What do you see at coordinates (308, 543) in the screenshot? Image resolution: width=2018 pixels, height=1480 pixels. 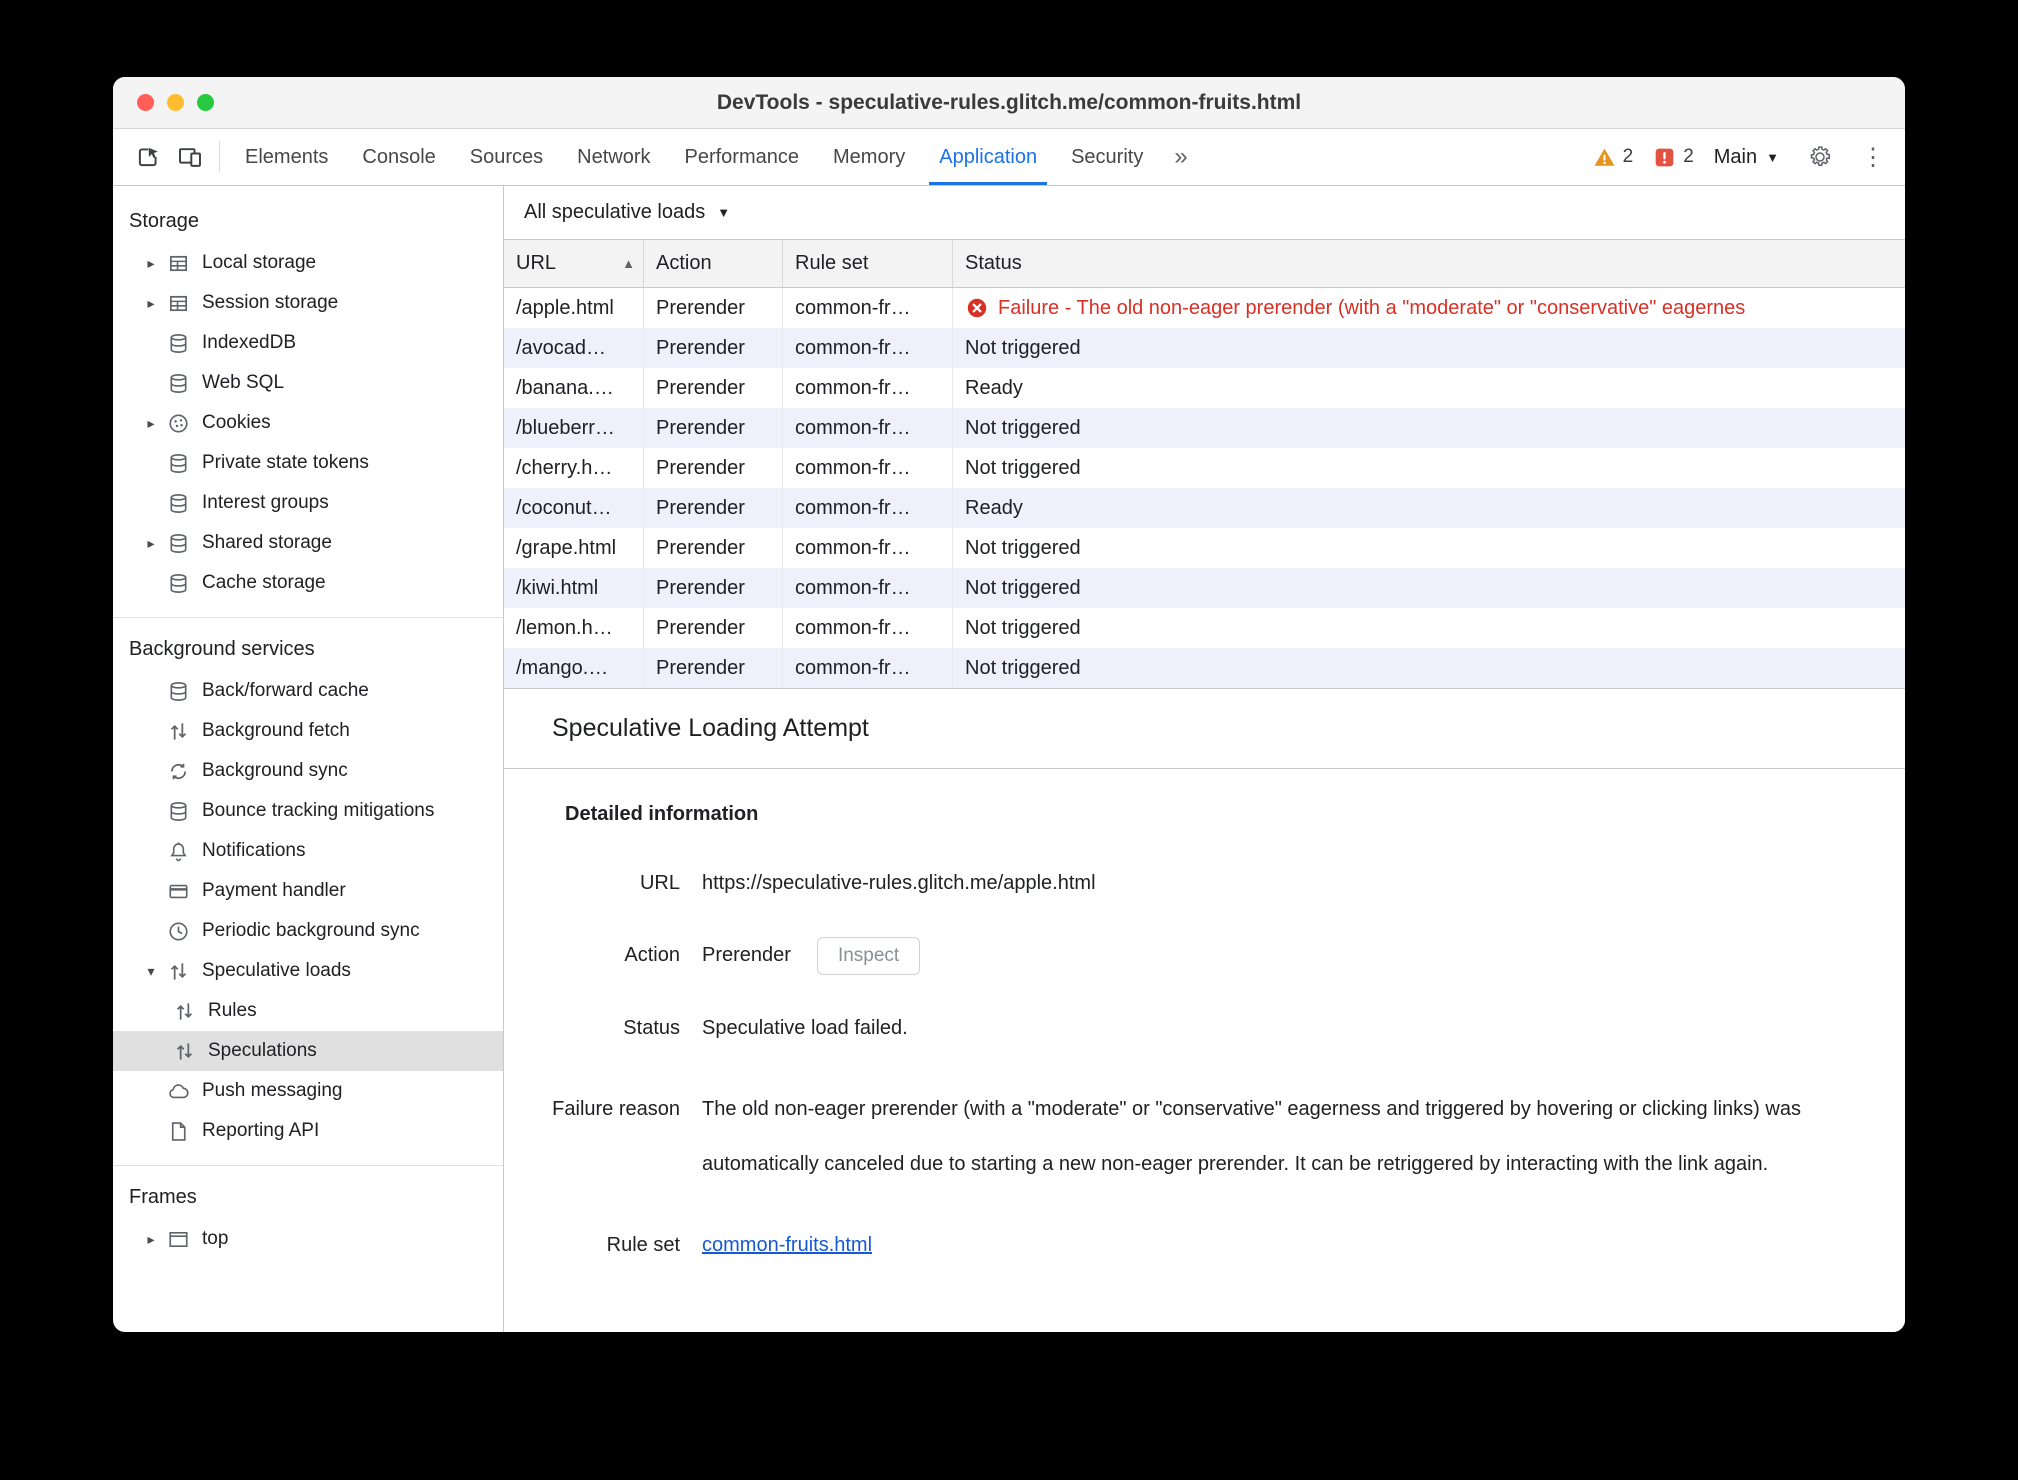 I see `sidebar-item-shared-storage: ▸ Shared storage` at bounding box center [308, 543].